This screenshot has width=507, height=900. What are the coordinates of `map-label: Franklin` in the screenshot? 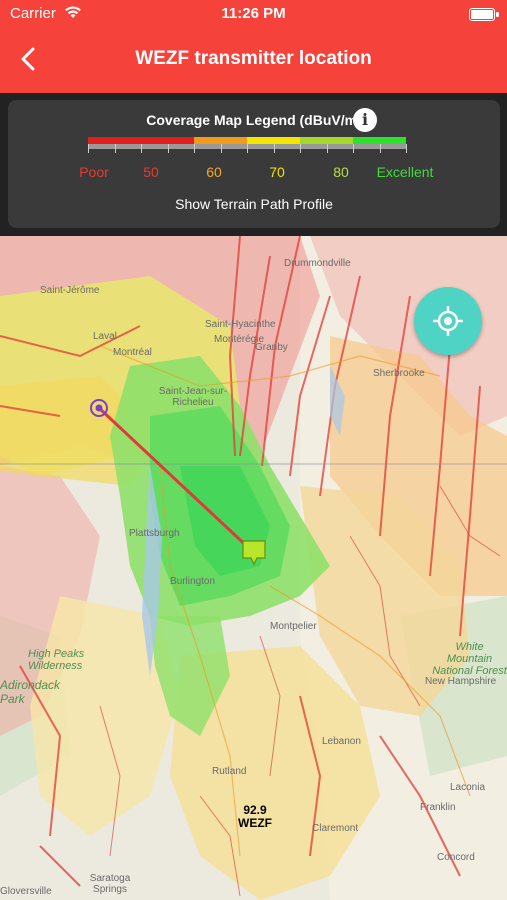 It's located at (438, 807).